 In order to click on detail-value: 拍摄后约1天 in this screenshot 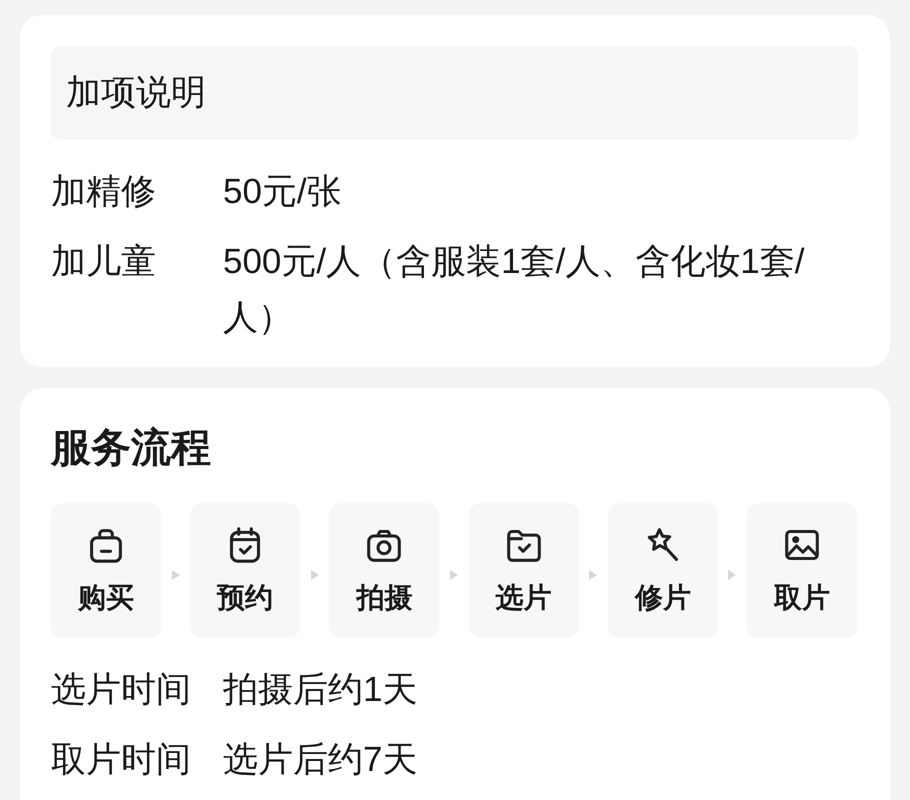, I will do `click(320, 690)`.